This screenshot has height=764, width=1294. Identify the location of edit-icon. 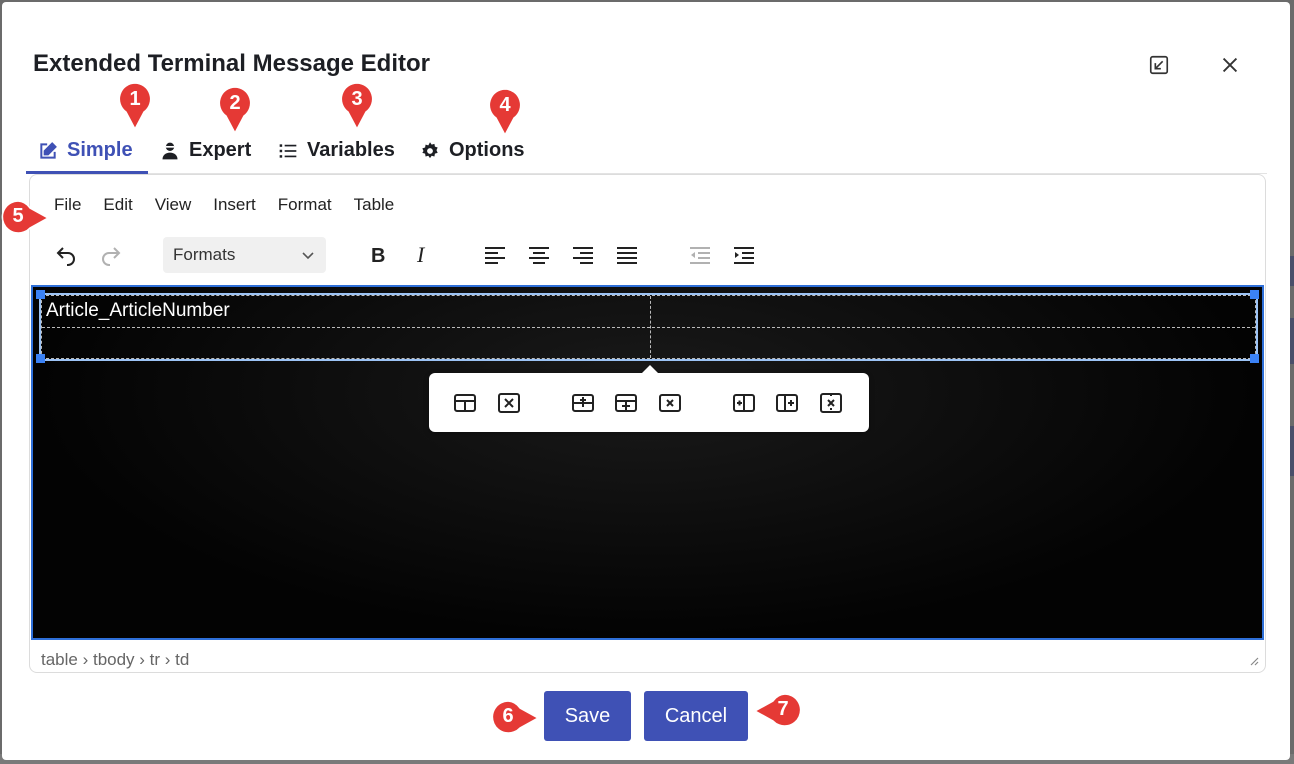
(48, 150).